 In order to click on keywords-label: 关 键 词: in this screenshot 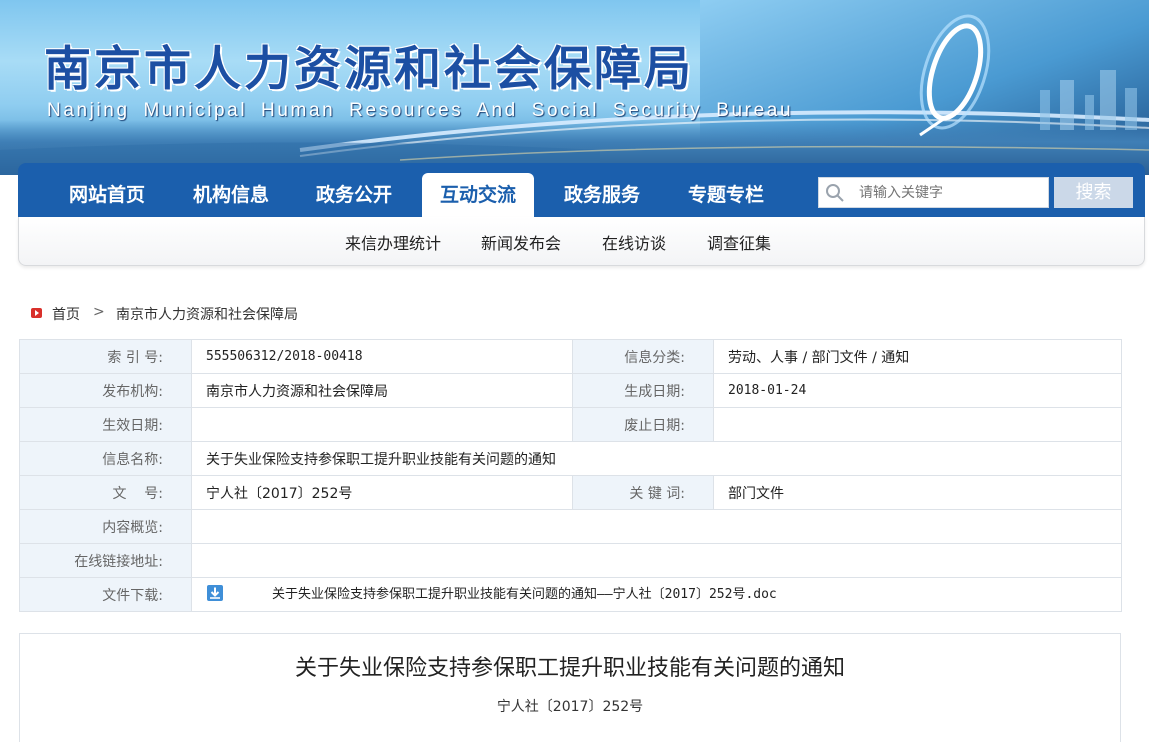, I will do `click(643, 492)`.